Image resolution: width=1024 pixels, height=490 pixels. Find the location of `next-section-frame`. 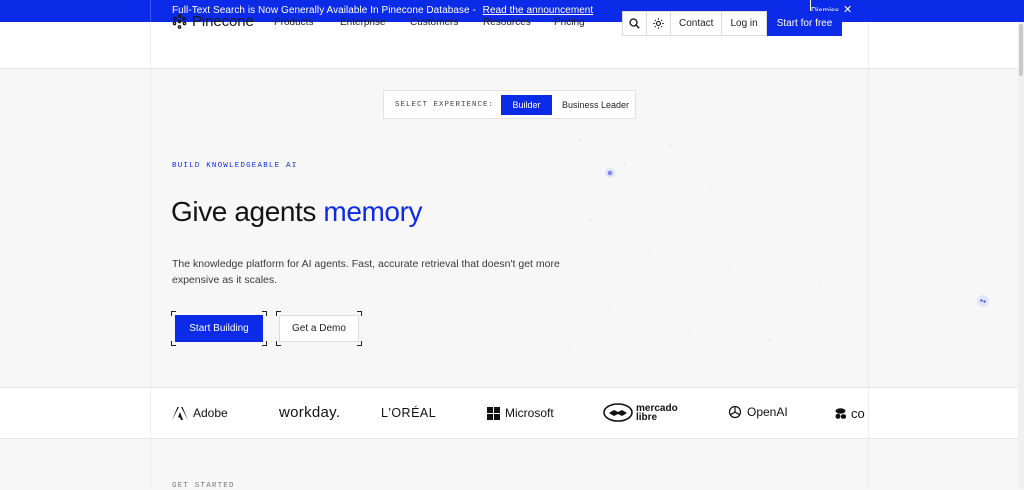

next-section-frame is located at coordinates (509, 464).